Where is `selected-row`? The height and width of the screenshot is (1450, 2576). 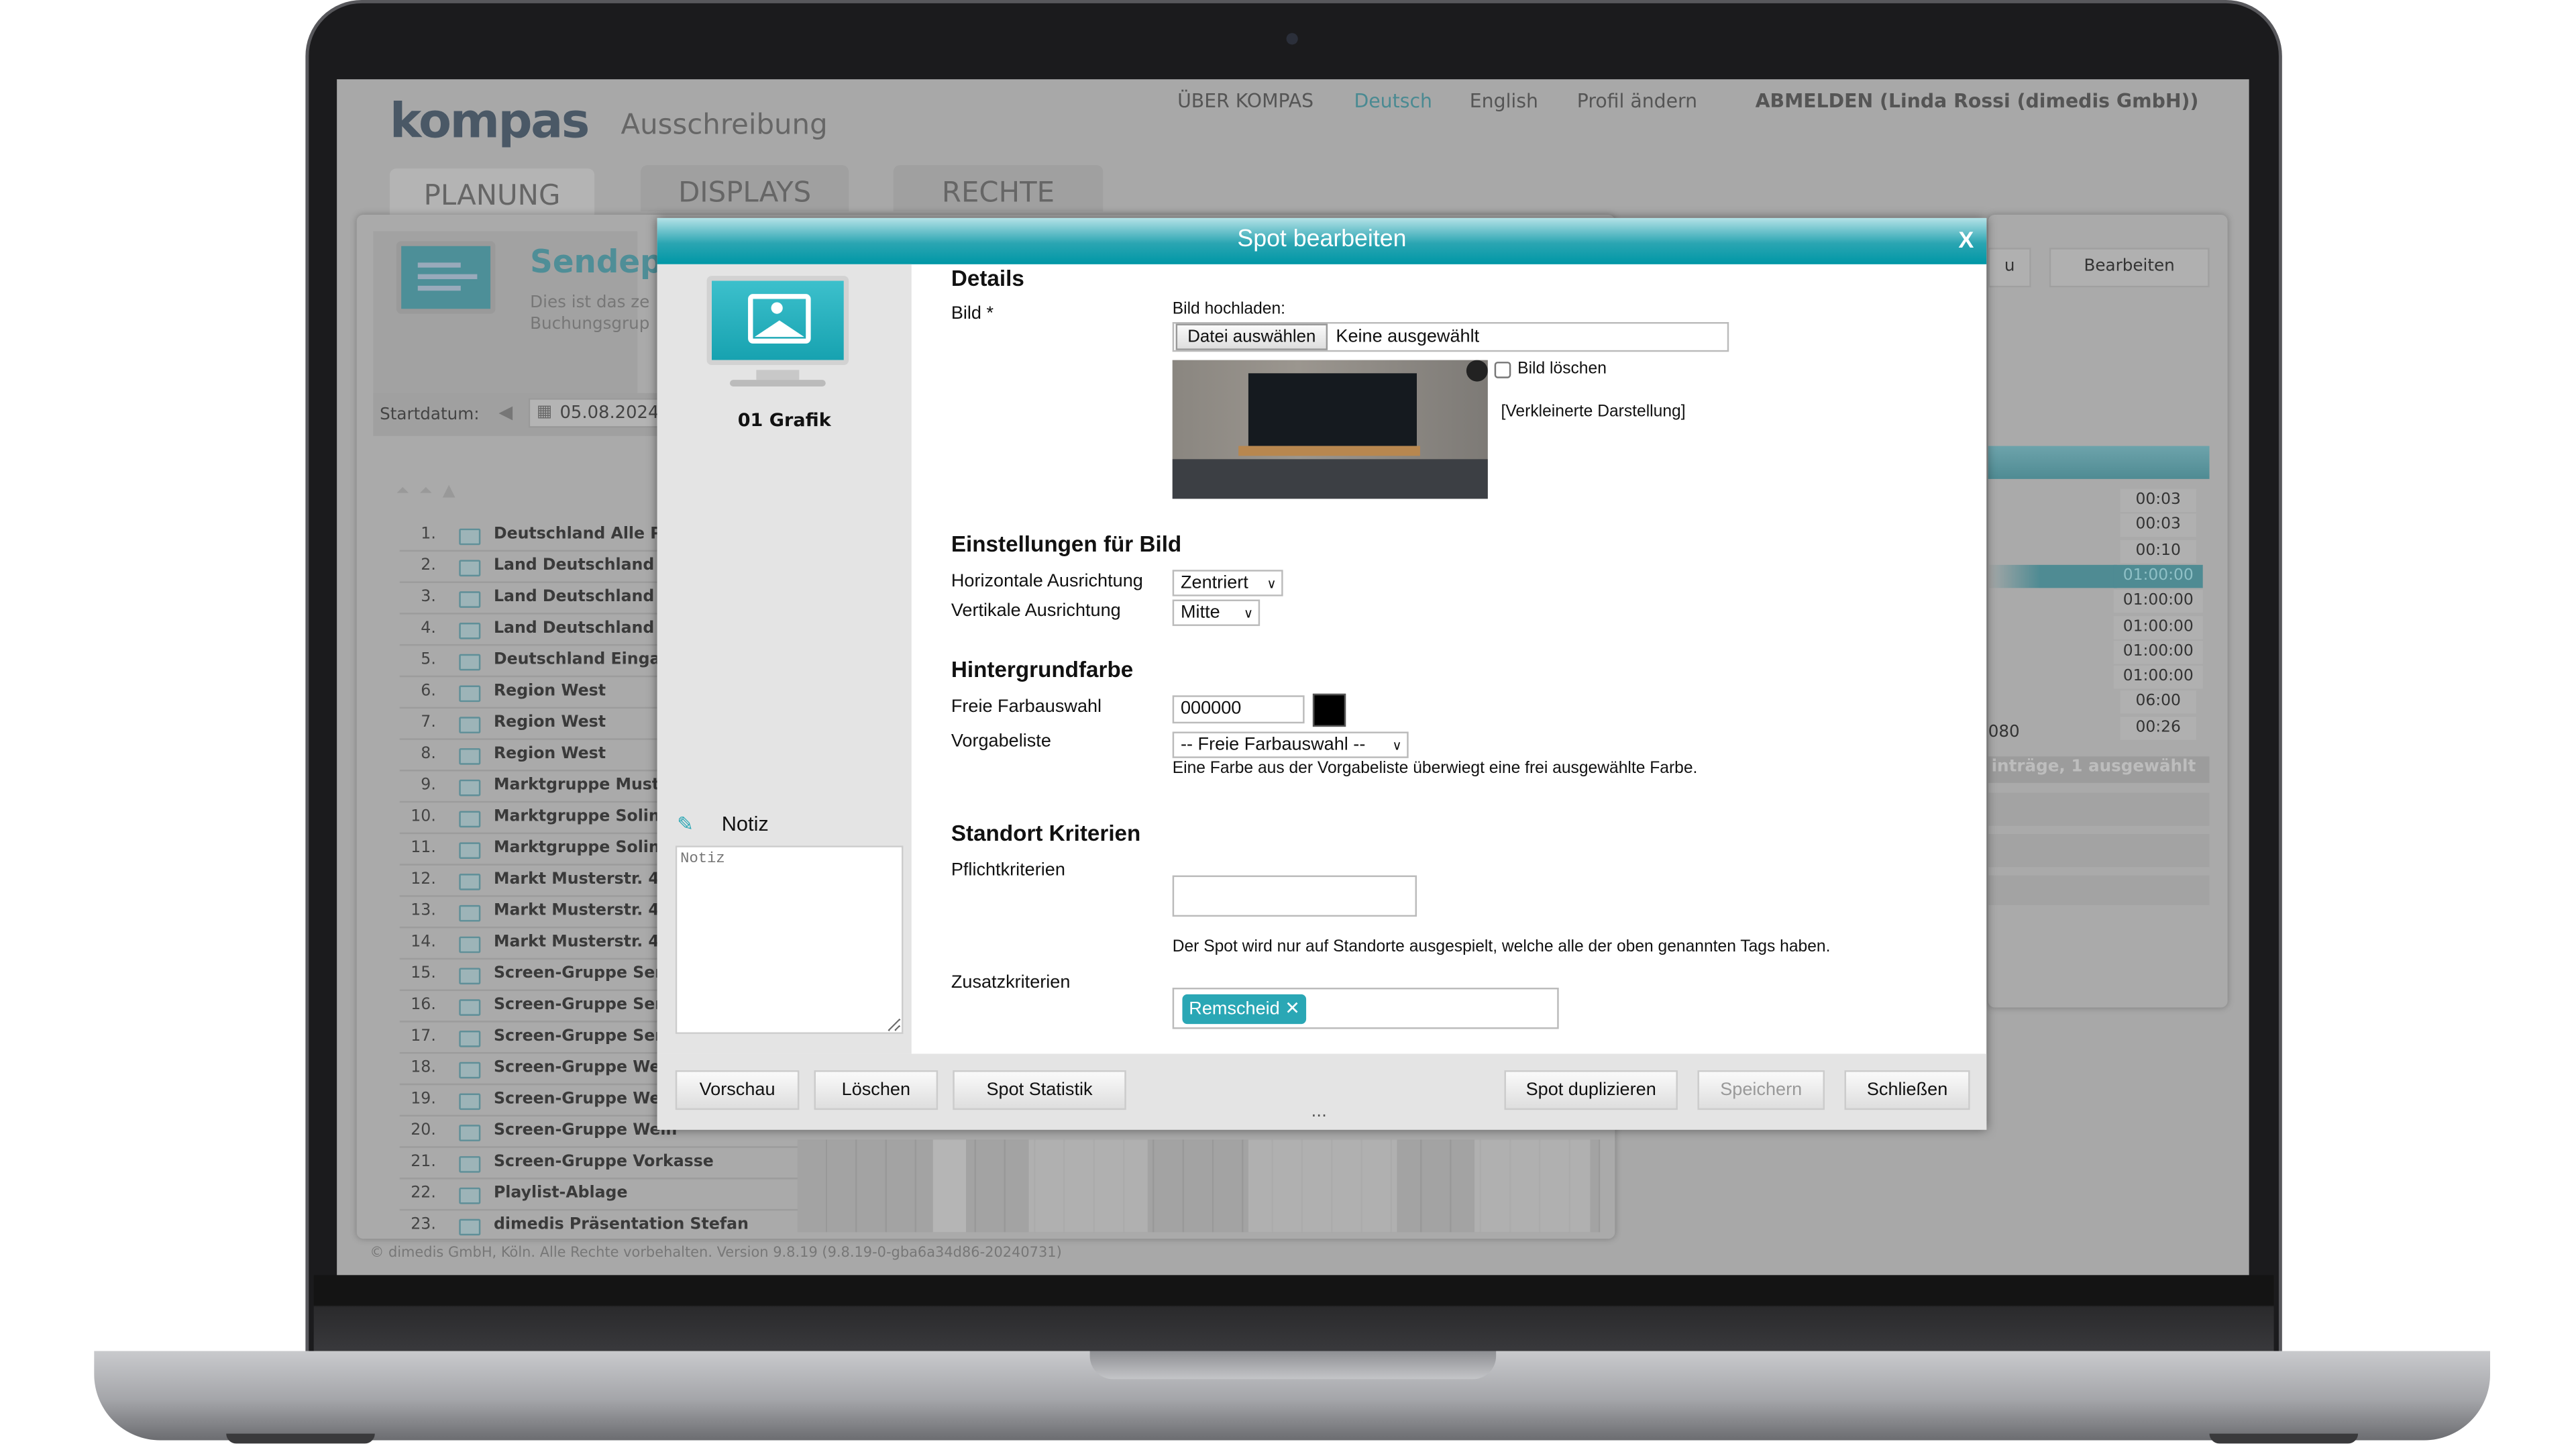 selected-row is located at coordinates (2052, 576).